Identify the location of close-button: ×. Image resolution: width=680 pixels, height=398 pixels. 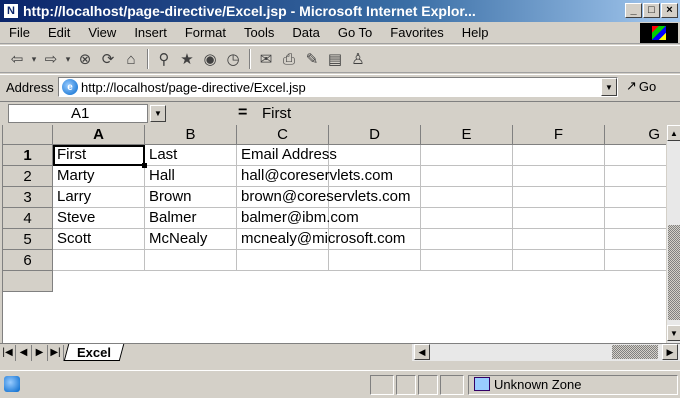
(669, 10).